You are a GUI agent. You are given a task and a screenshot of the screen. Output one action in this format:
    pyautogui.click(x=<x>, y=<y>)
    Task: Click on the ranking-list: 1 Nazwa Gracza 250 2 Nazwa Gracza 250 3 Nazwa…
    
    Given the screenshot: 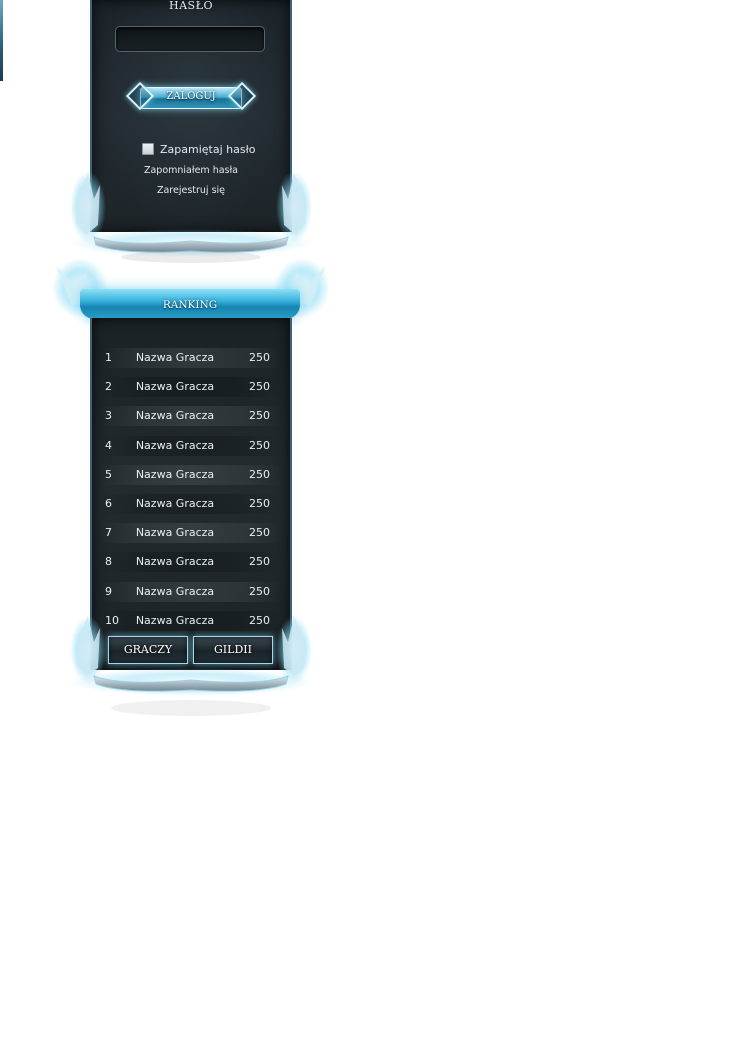 What is the action you would take?
    pyautogui.click(x=191, y=490)
    